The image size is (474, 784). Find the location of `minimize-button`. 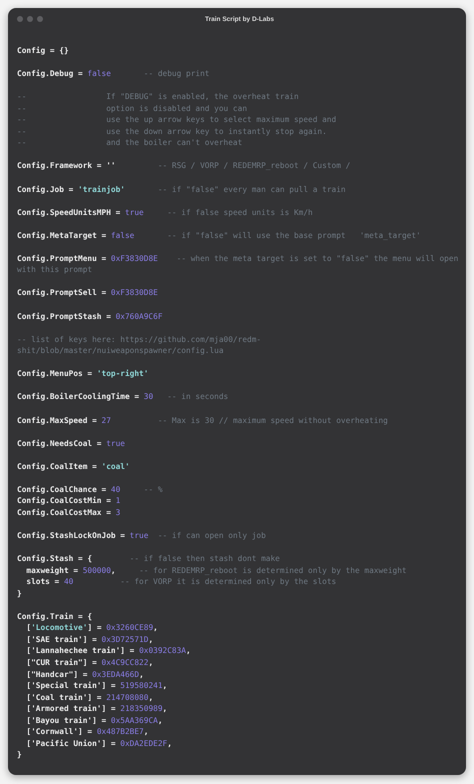

minimize-button is located at coordinates (30, 19).